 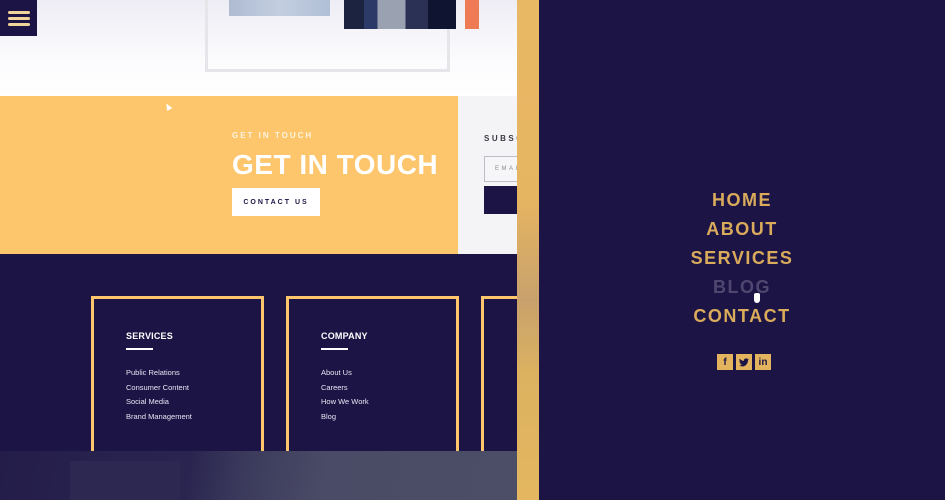 I want to click on footer-link: About Us, so click(x=345, y=373).